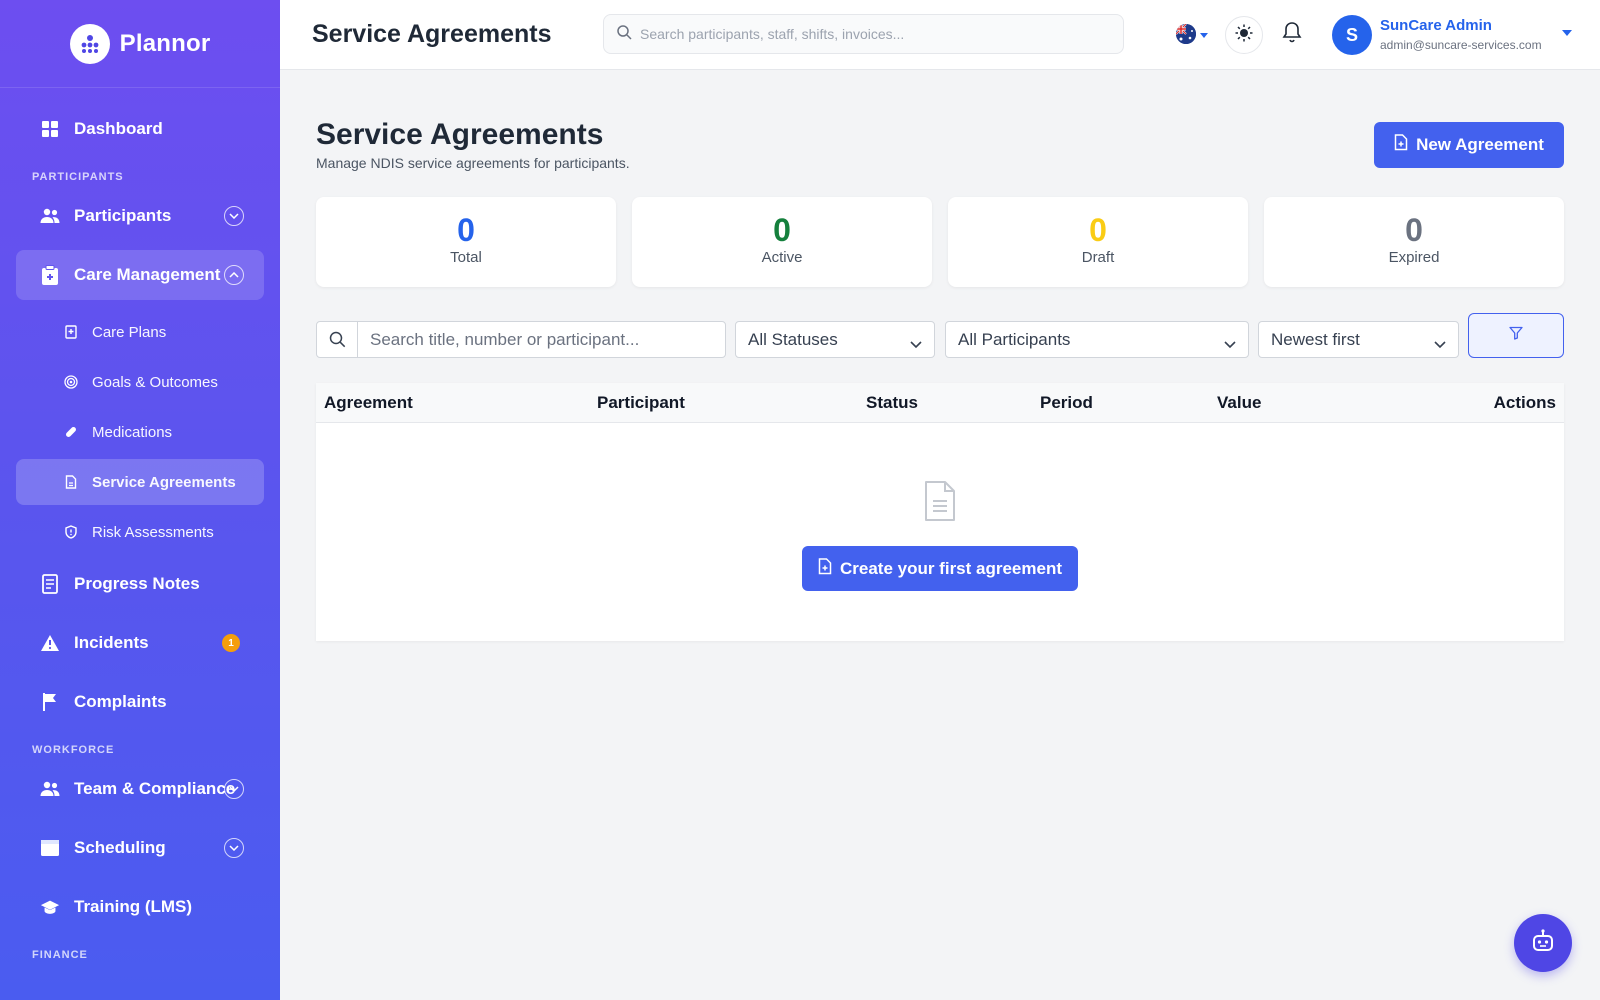 This screenshot has height=1000, width=1600. Describe the element at coordinates (50, 584) in the screenshot. I see `notes-icon` at that location.